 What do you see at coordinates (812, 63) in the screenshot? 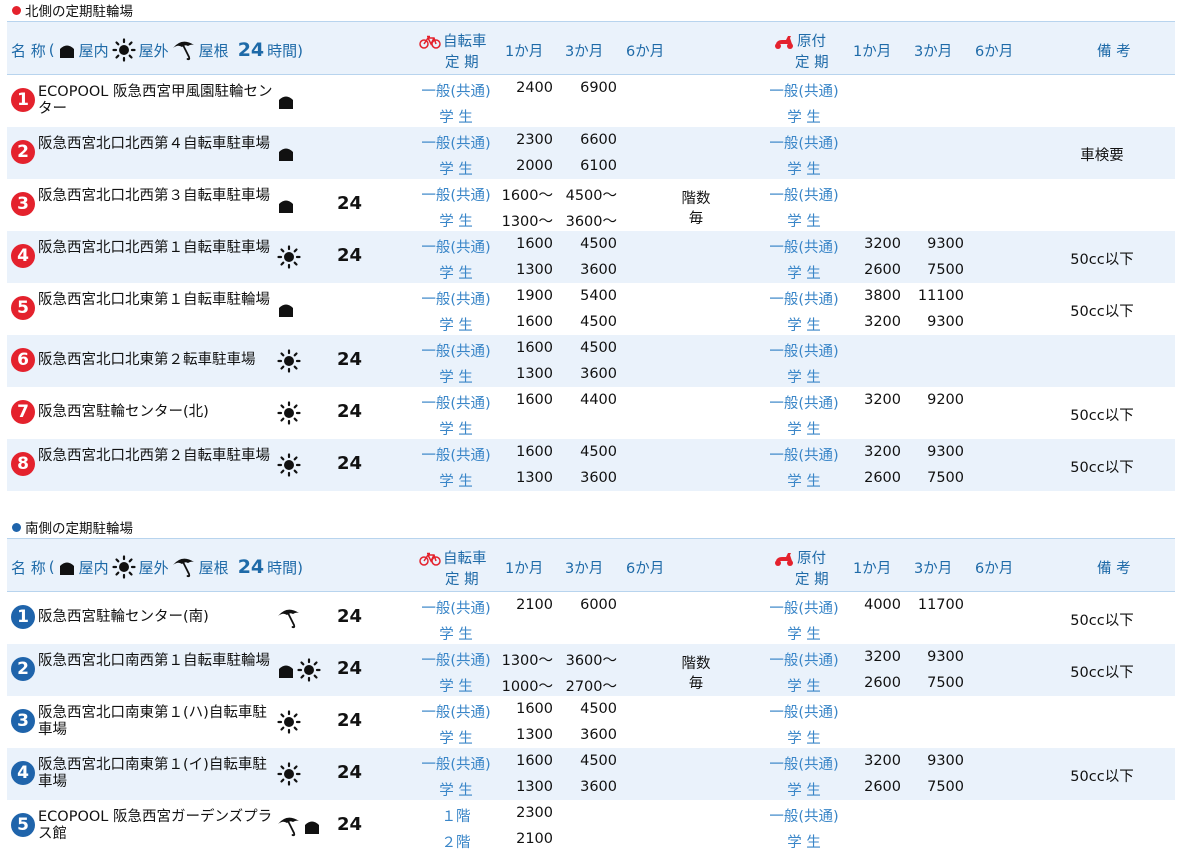
I see `header-moped-label-2: 定 期` at bounding box center [812, 63].